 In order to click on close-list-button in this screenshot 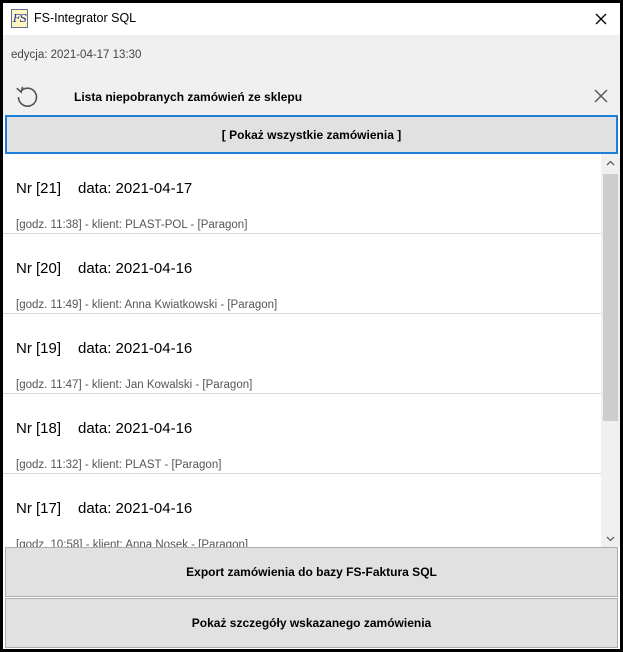, I will do `click(601, 96)`.